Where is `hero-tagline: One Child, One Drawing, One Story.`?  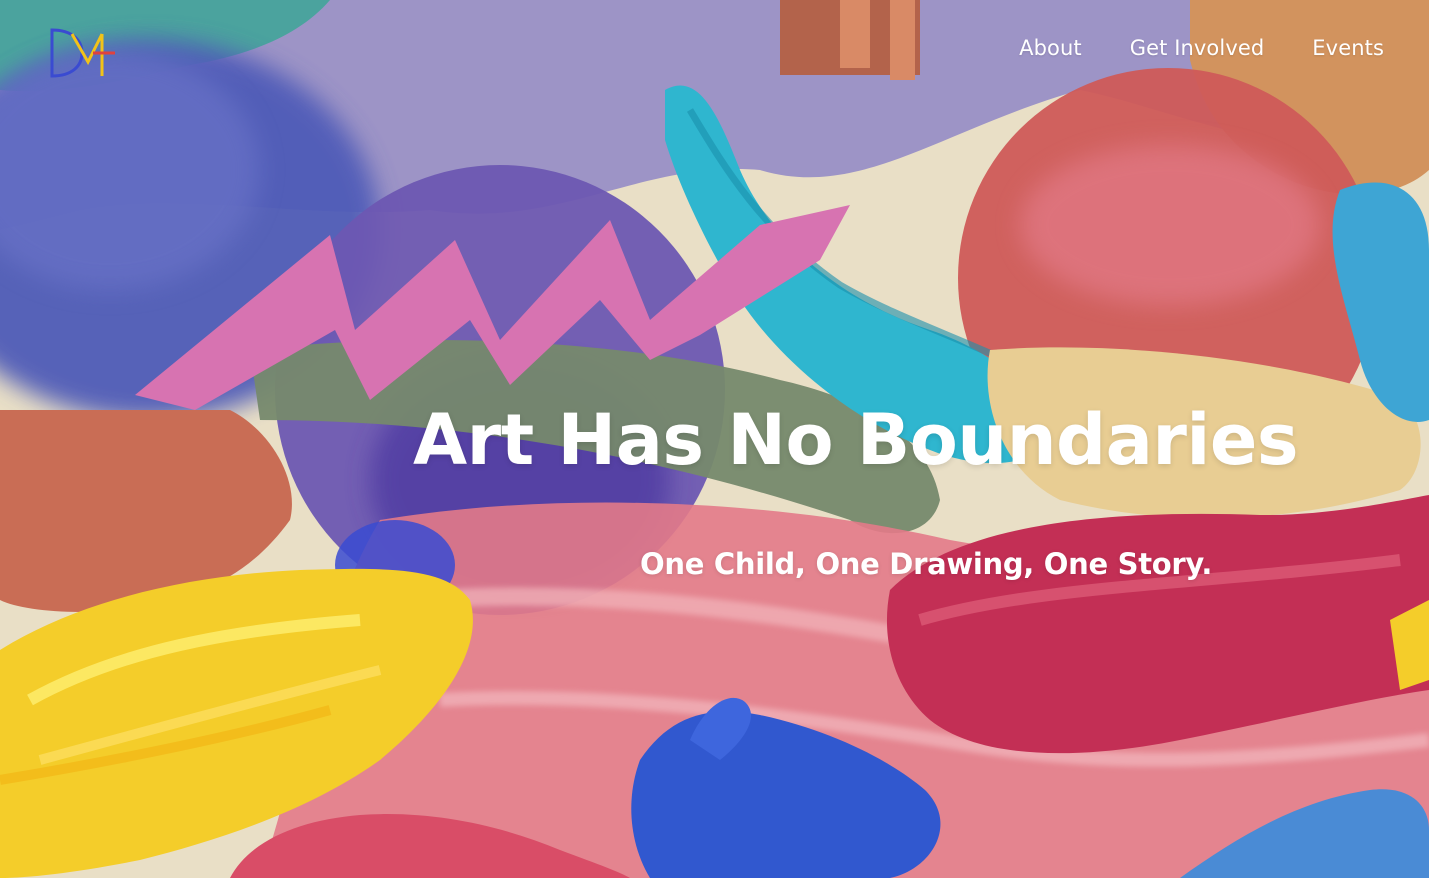 hero-tagline: One Child, One Drawing, One Story. is located at coordinates (926, 564).